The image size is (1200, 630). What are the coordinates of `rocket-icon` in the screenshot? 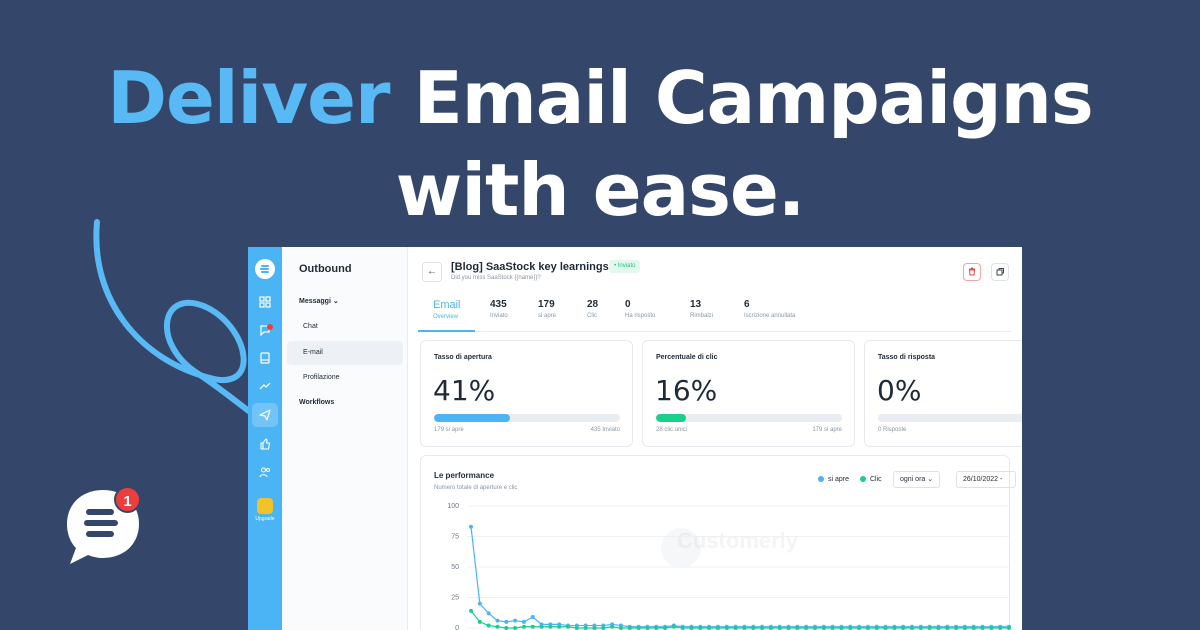 It's located at (265, 506).